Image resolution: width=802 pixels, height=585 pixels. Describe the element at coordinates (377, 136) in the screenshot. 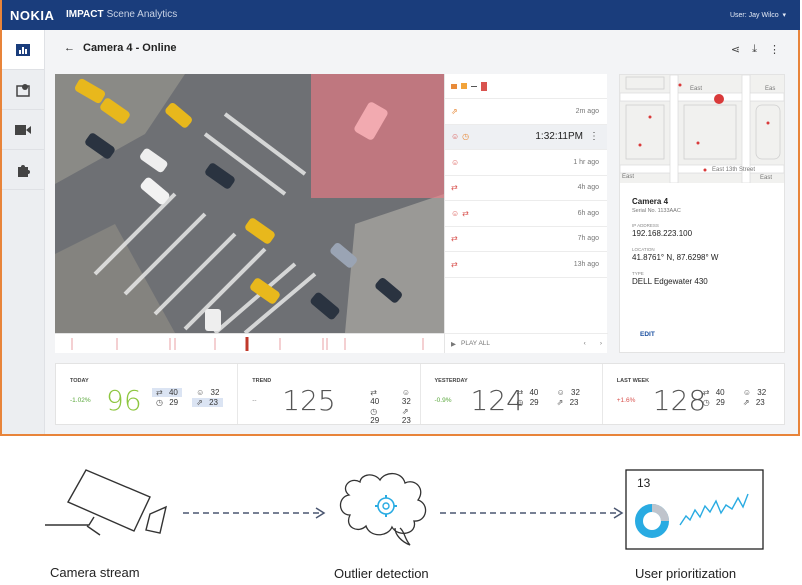

I see `detection-zone-overlay` at that location.